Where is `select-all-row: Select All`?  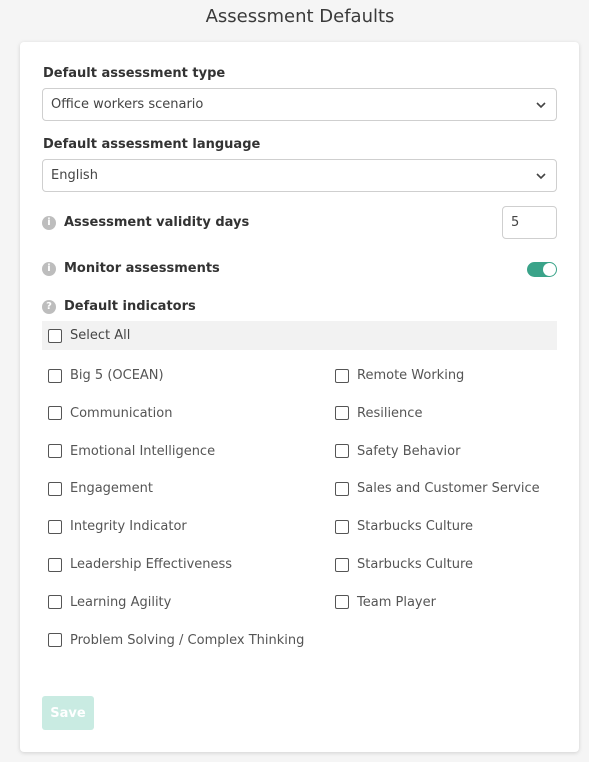
select-all-row: Select All is located at coordinates (299, 335).